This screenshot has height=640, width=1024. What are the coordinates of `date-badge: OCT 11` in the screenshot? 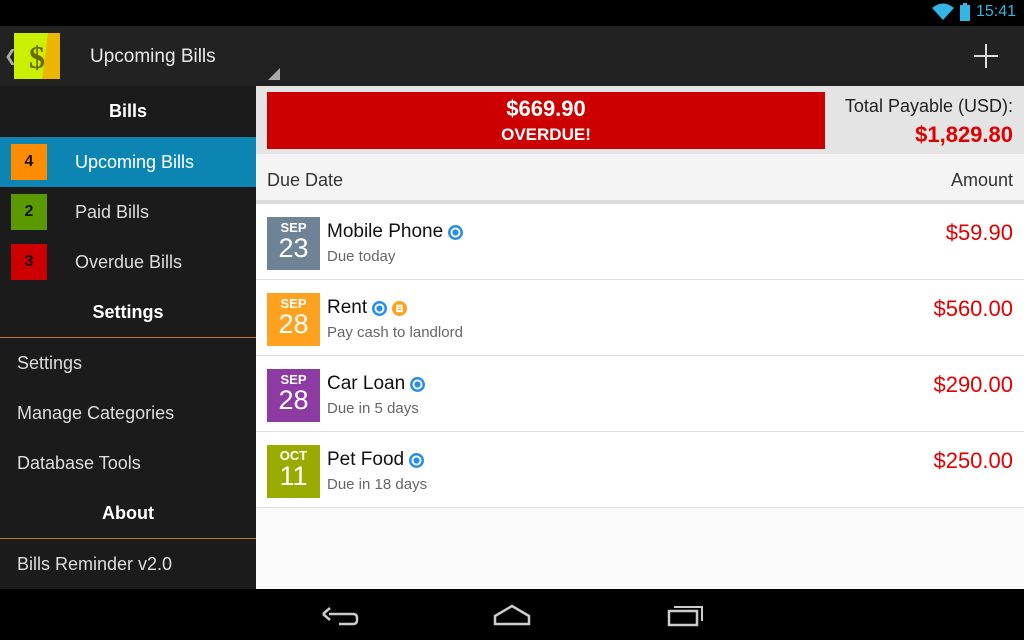 It's located at (293, 471).